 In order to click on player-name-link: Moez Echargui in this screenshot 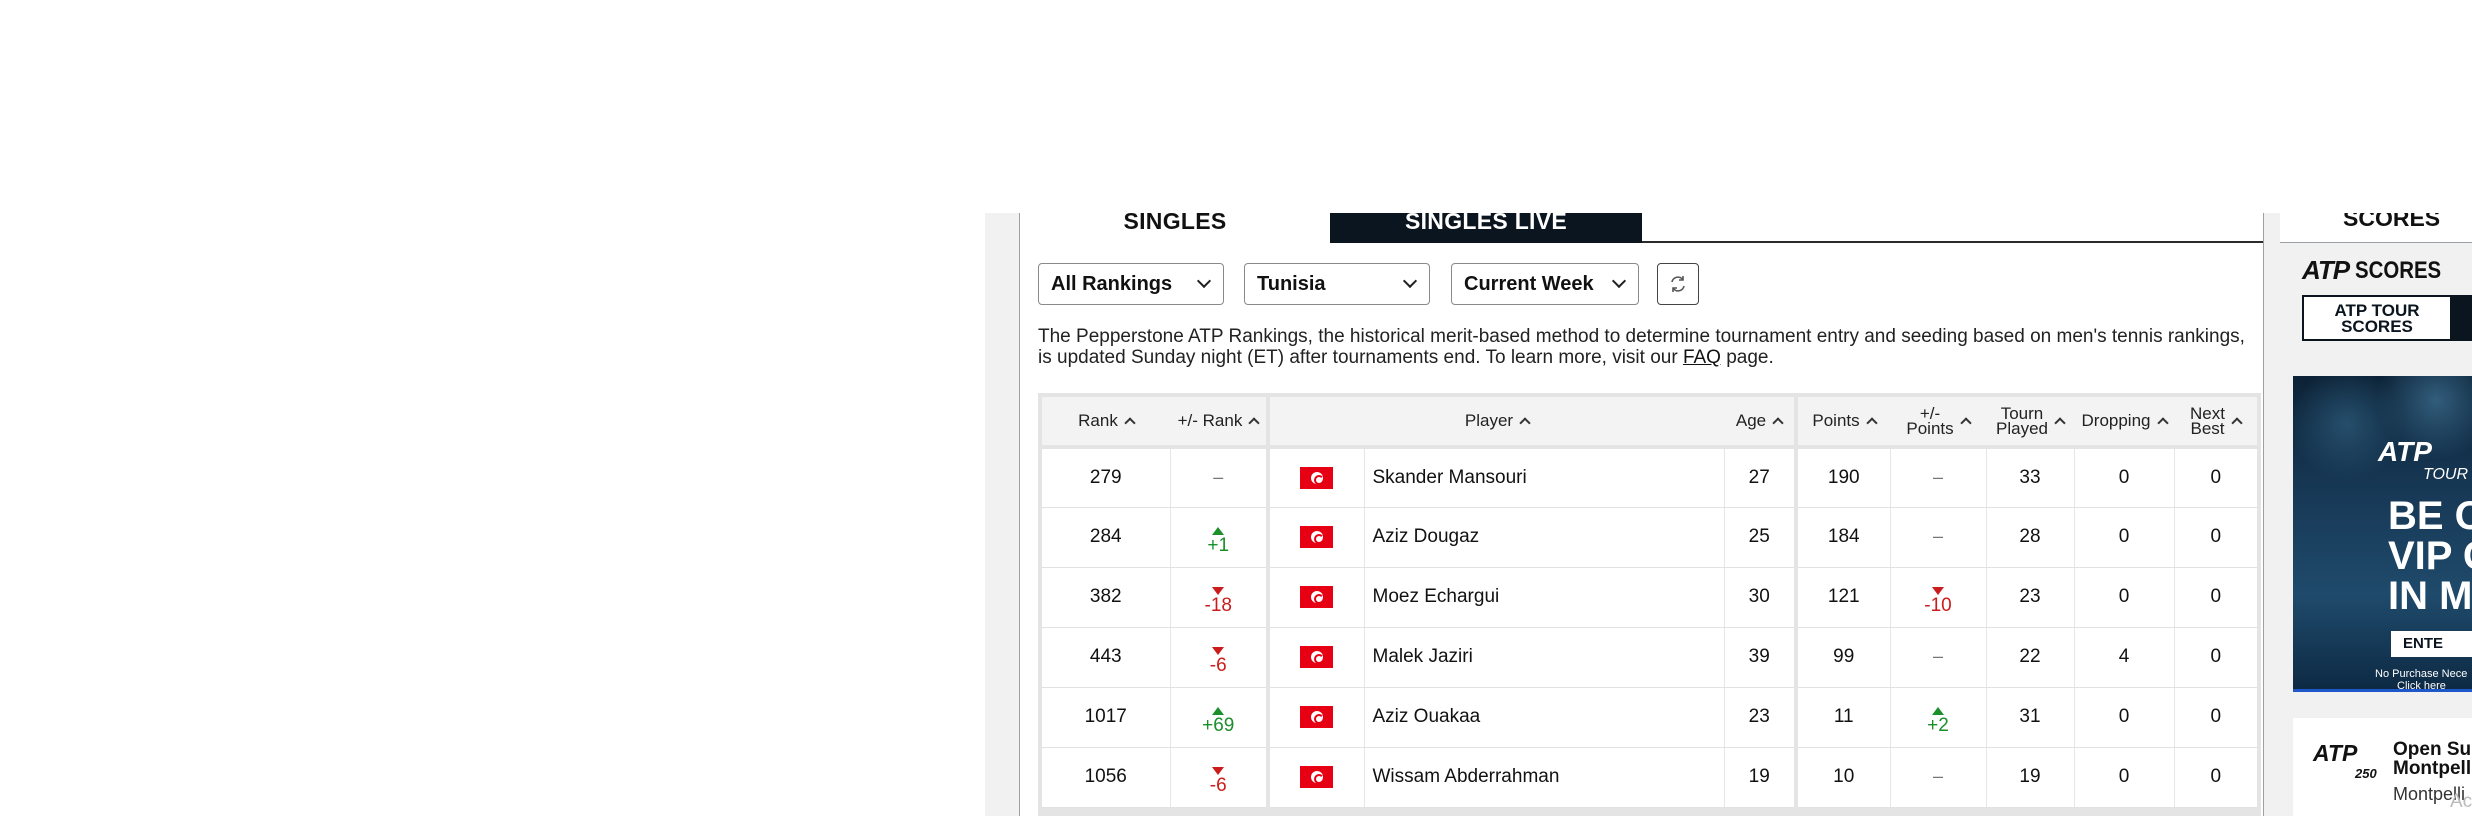, I will do `click(1436, 596)`.